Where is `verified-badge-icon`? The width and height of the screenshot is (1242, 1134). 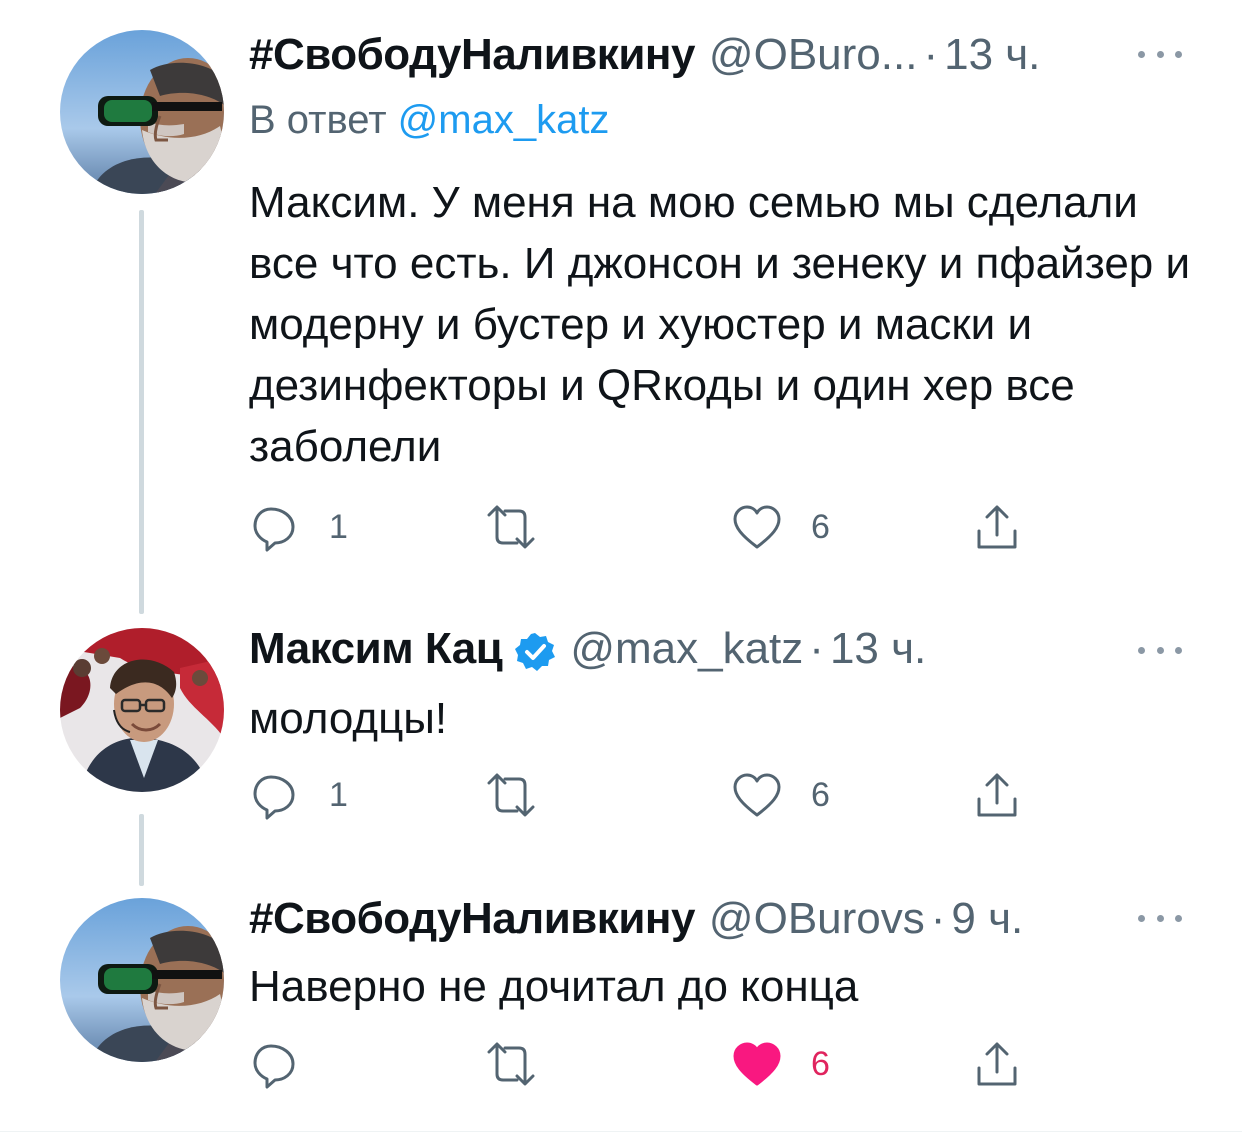
verified-badge-icon is located at coordinates (535, 652).